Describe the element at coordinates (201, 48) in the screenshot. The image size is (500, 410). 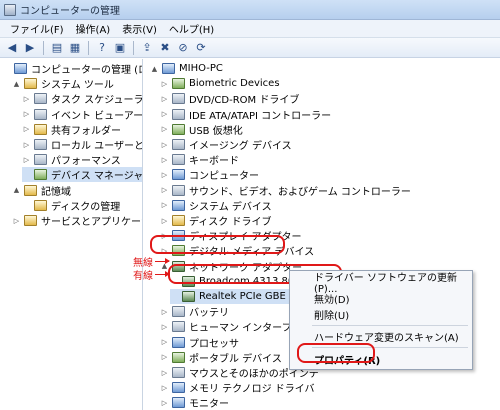
I see `scan-icon: ⟳` at that location.